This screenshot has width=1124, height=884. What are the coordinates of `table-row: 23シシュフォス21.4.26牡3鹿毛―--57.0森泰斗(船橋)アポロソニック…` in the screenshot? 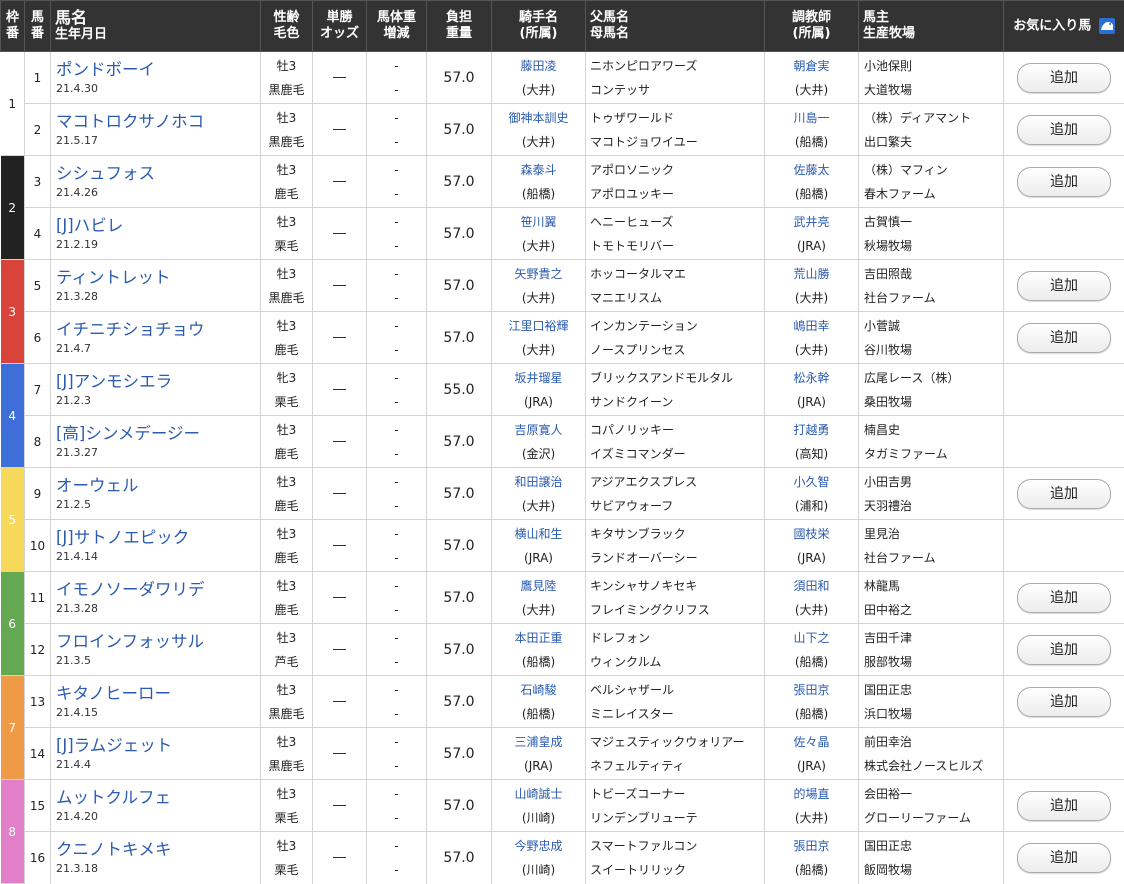 It's located at (562, 182).